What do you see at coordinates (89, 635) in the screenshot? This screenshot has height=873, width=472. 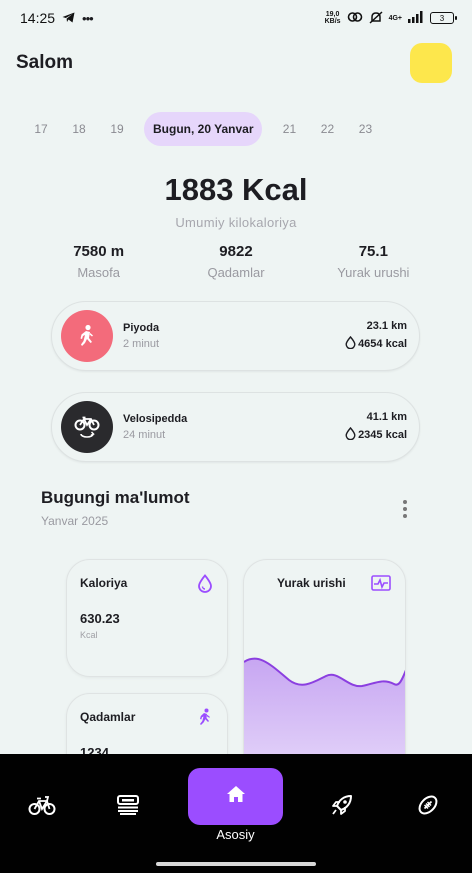 I see `card-unit: Kcal` at bounding box center [89, 635].